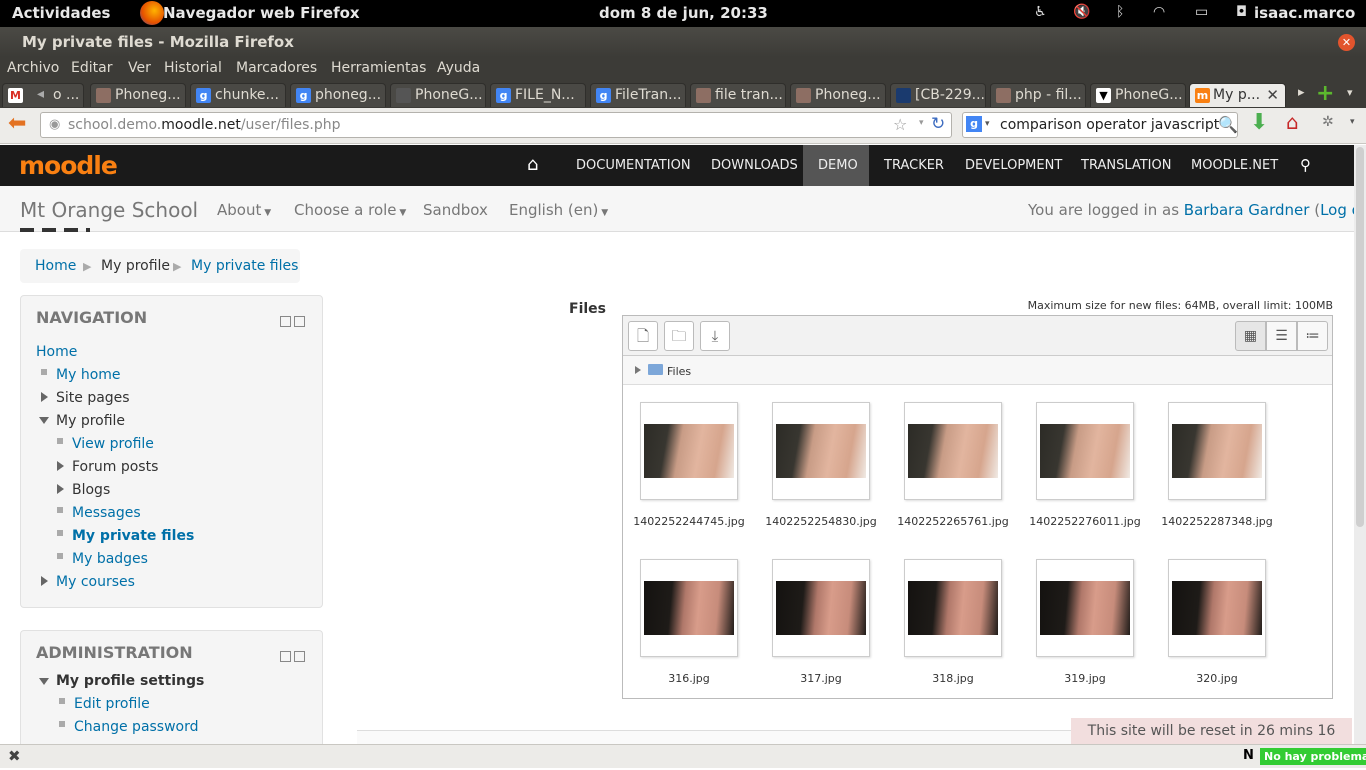 The width and height of the screenshot is (1366, 770). What do you see at coordinates (1237, 95) in the screenshot?
I see `tab-my-private-files: m My p... ✕` at bounding box center [1237, 95].